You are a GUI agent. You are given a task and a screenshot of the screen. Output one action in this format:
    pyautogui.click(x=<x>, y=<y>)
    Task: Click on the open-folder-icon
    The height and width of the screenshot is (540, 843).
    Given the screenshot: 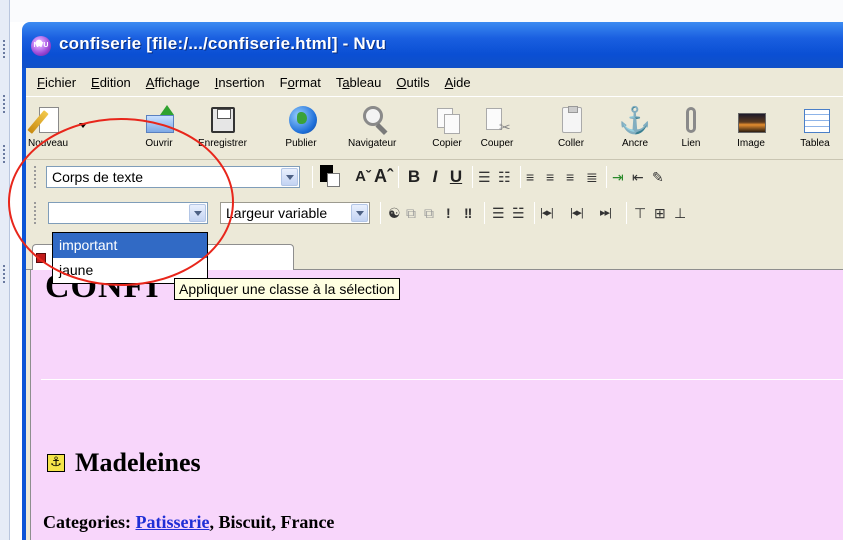 What is the action you would take?
    pyautogui.click(x=159, y=120)
    